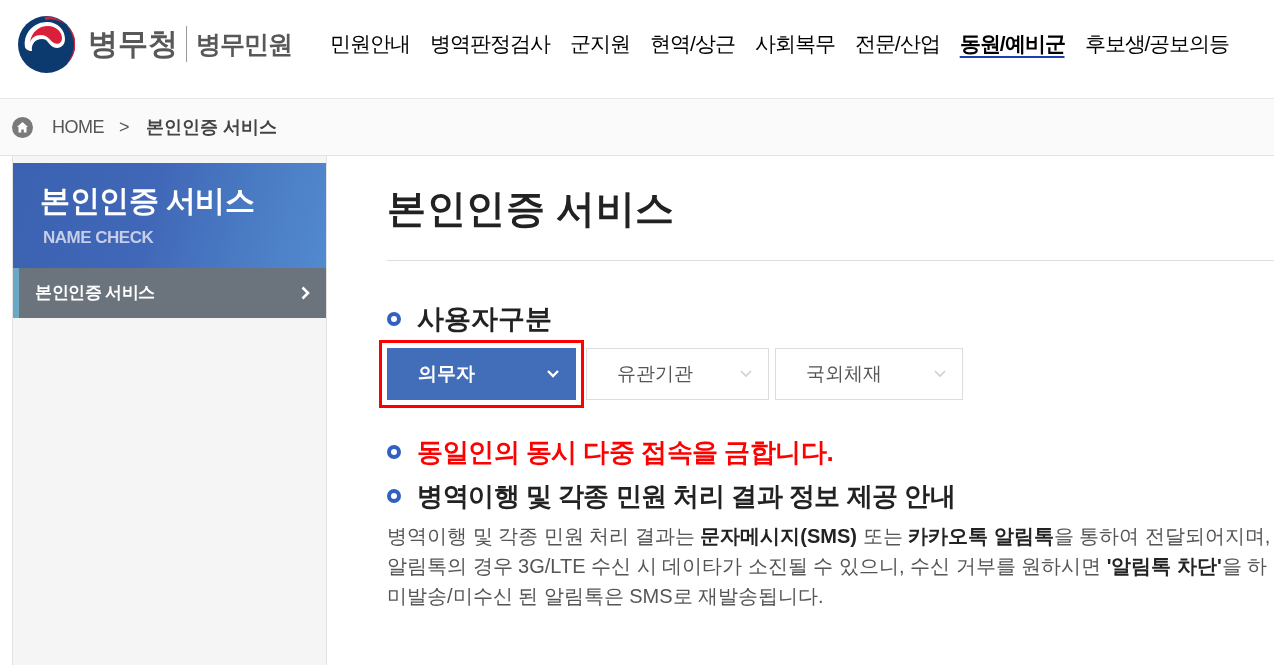 This screenshot has height=666, width=1274. What do you see at coordinates (794, 44) in the screenshot?
I see `nav-menu-link: 사회복무` at bounding box center [794, 44].